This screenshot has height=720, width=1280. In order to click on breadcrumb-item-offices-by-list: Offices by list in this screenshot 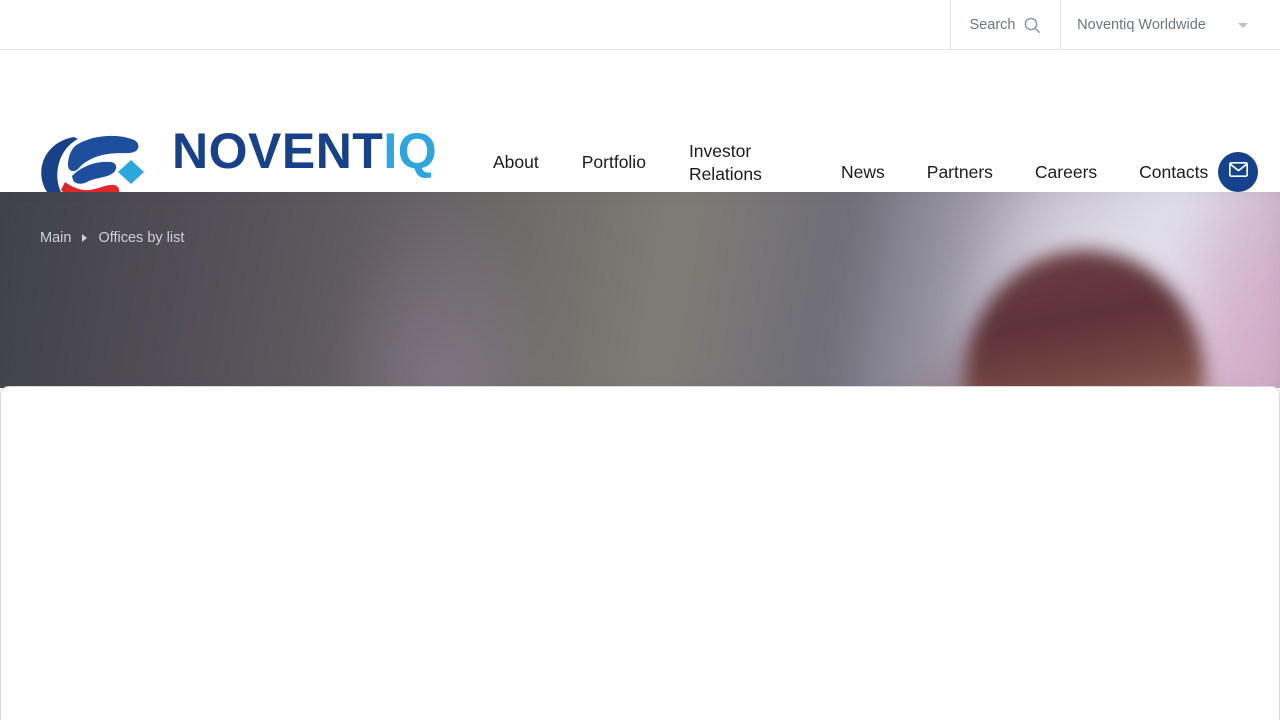, I will do `click(141, 238)`.